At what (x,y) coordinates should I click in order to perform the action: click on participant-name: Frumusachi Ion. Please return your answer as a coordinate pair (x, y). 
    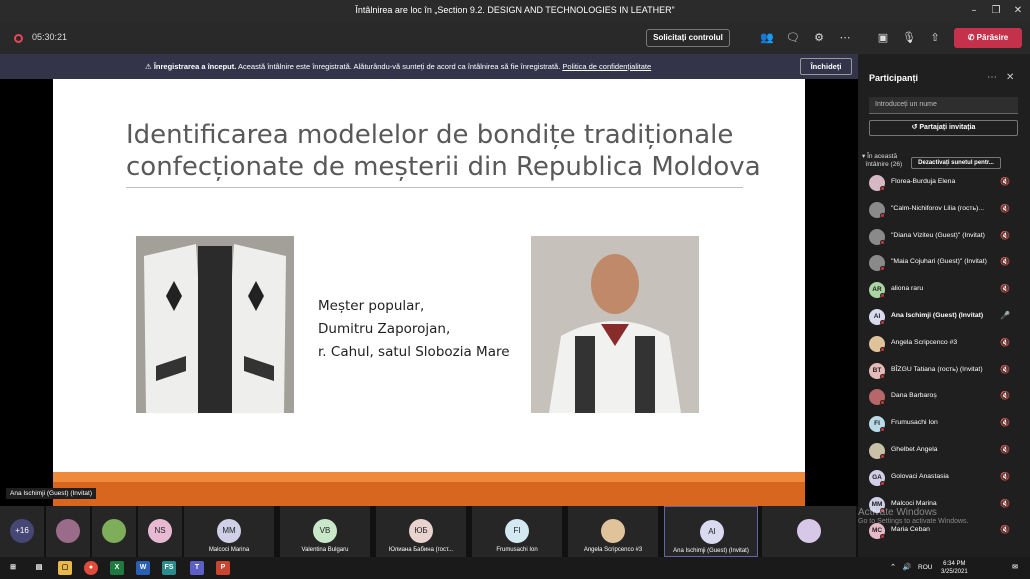
    Looking at the image, I should click on (914, 423).